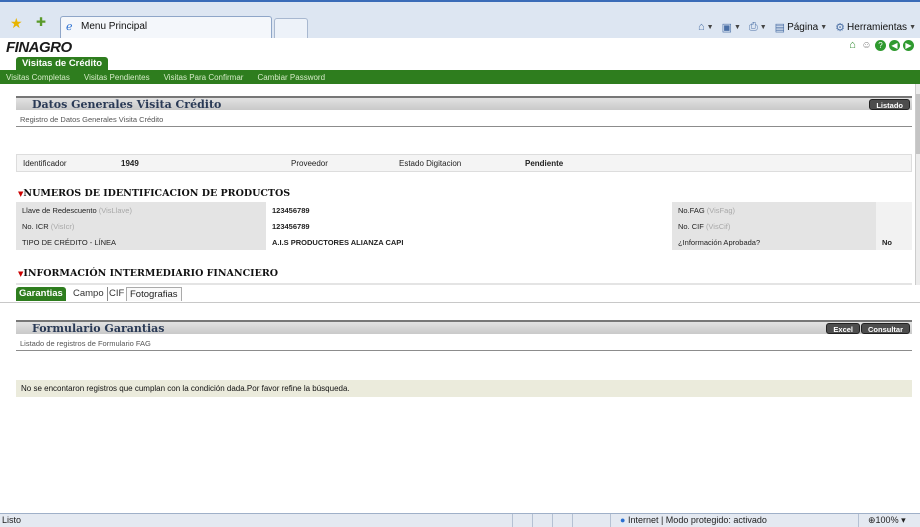  I want to click on vertical-scrollbar, so click(917, 184).